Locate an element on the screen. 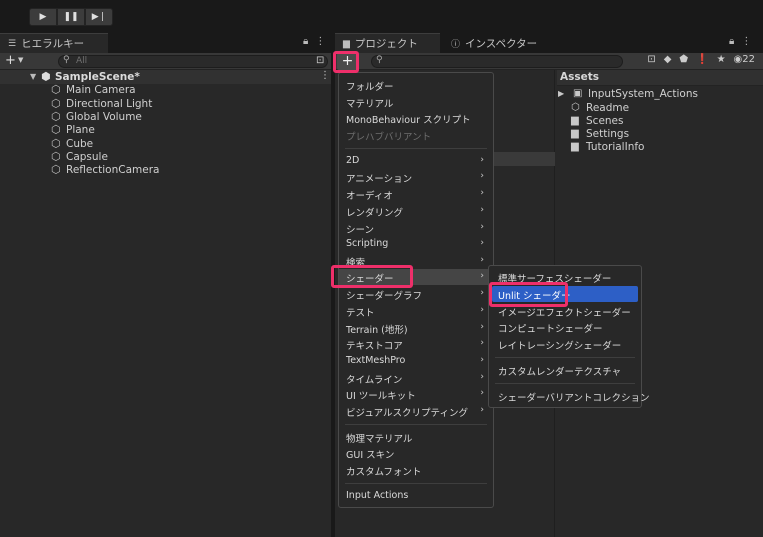 This screenshot has width=763, height=537. hierarchy-item: ⬡ Capsule is located at coordinates (79, 156).